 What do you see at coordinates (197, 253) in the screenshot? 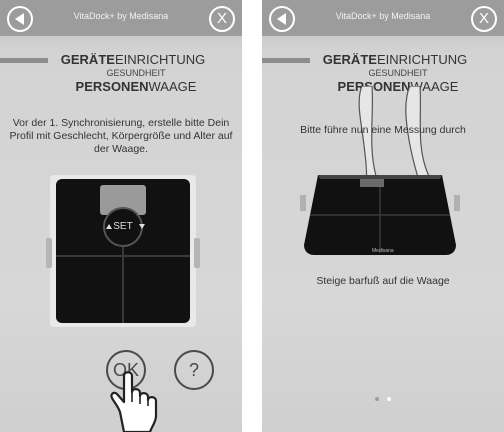
I see `scale-side-tab-right` at bounding box center [197, 253].